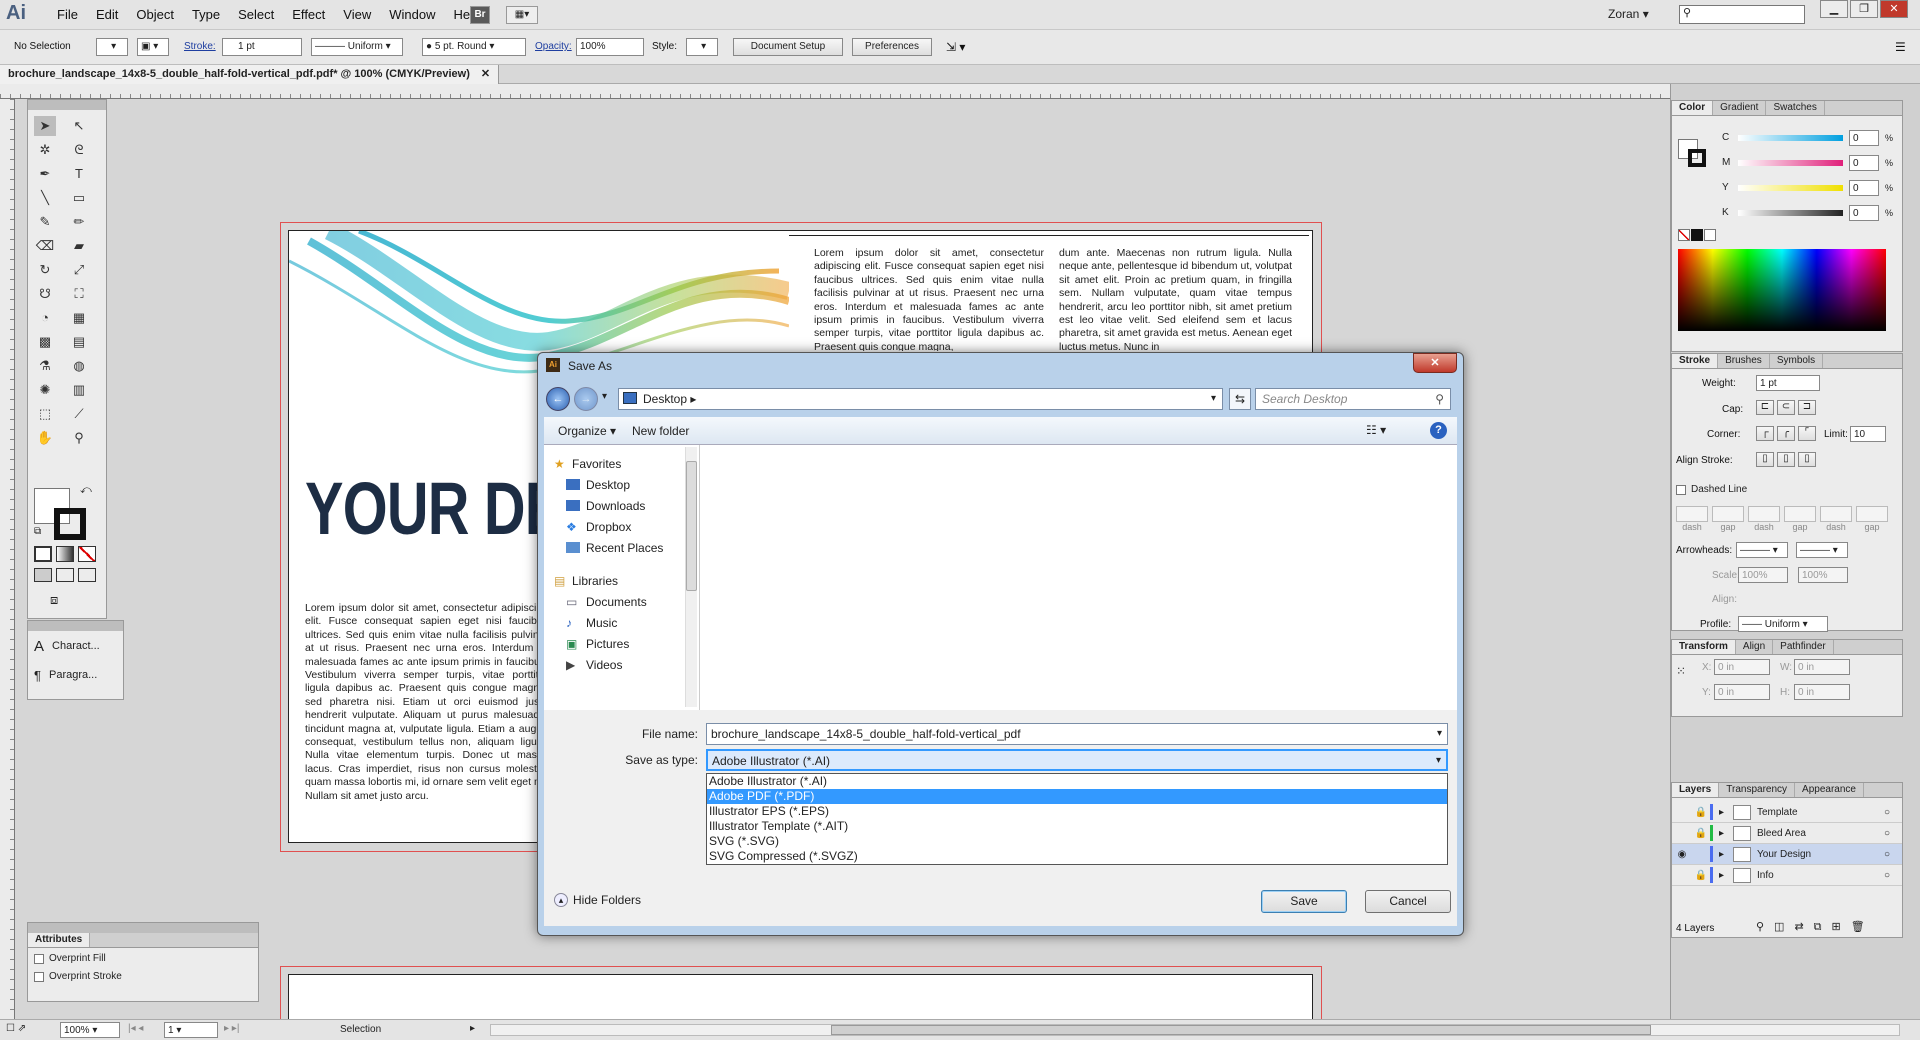  What do you see at coordinates (1788, 383) in the screenshot?
I see `weight-field: 1 pt` at bounding box center [1788, 383].